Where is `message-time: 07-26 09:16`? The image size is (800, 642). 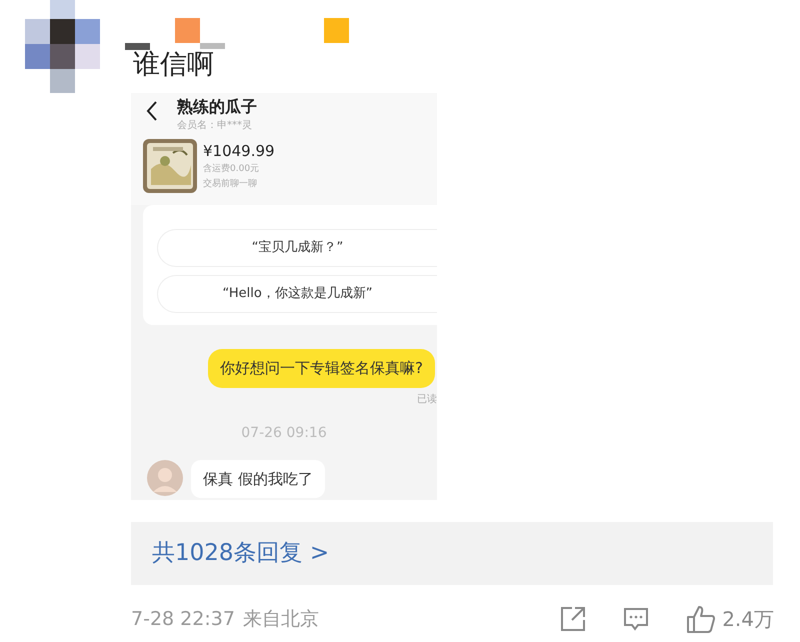
message-time: 07-26 09:16 is located at coordinates (284, 433).